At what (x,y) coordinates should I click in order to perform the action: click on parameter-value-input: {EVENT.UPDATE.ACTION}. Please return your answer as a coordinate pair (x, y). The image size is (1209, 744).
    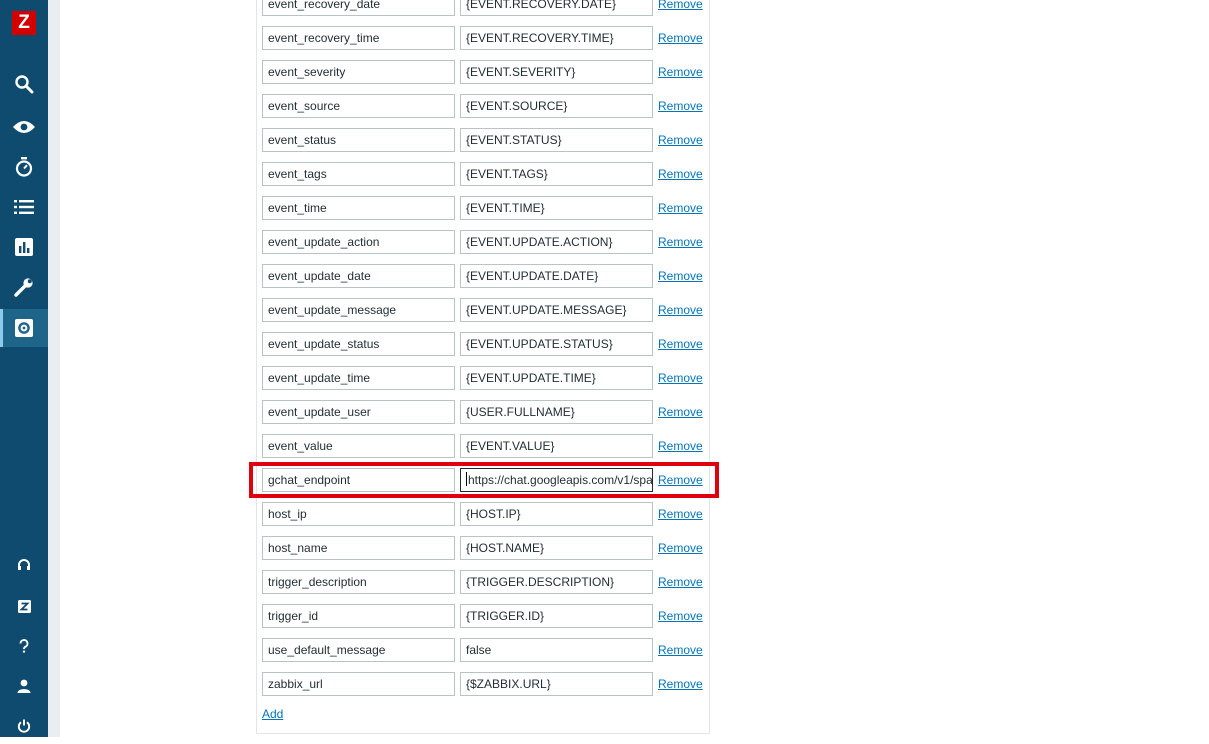
    Looking at the image, I should click on (556, 242).